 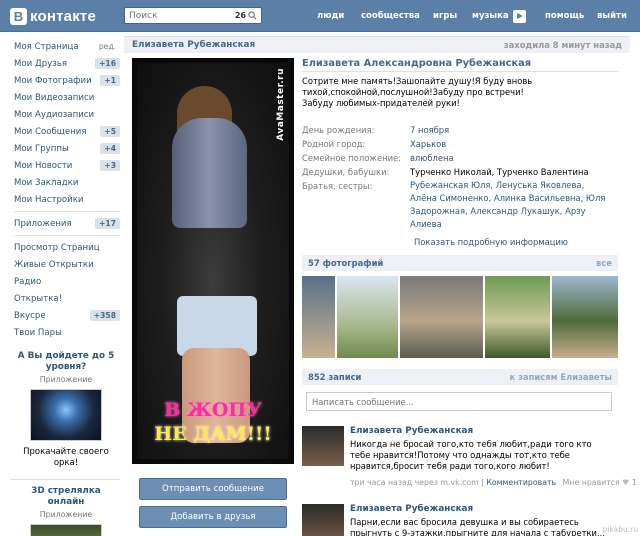 I want to click on sidebar-item-live-cards: Живые Открытки, so click(x=65, y=264).